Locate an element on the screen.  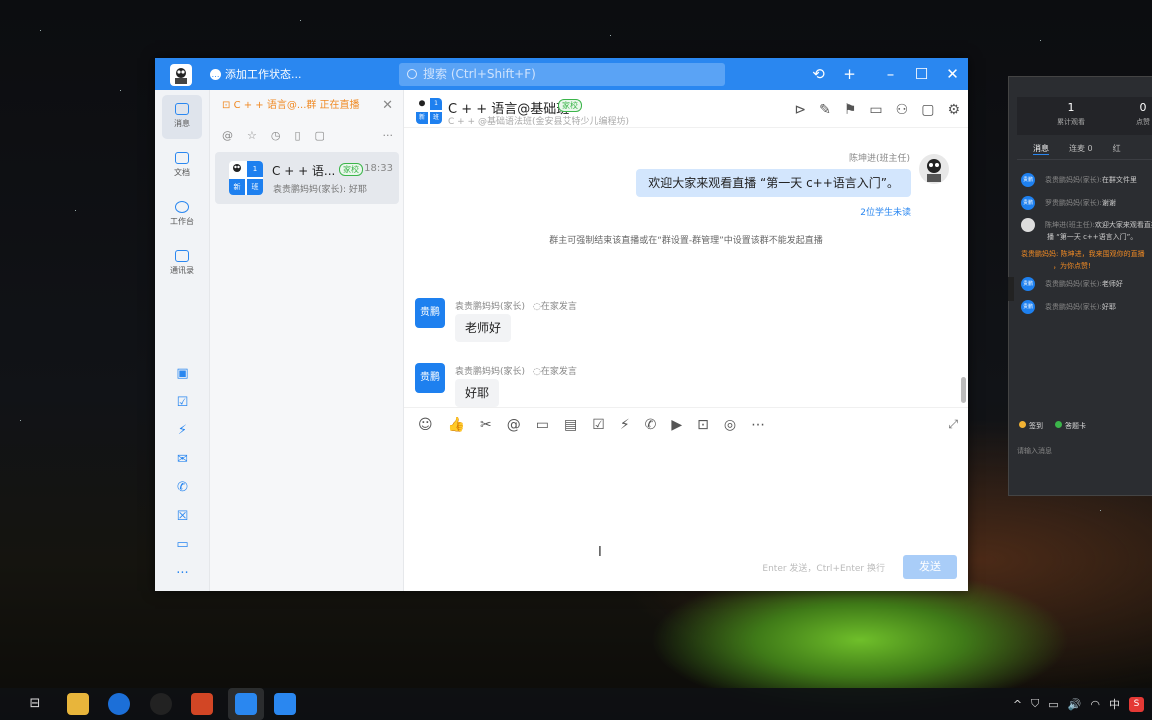
tab-mic: 连麦 0 is located at coordinates (1081, 149).